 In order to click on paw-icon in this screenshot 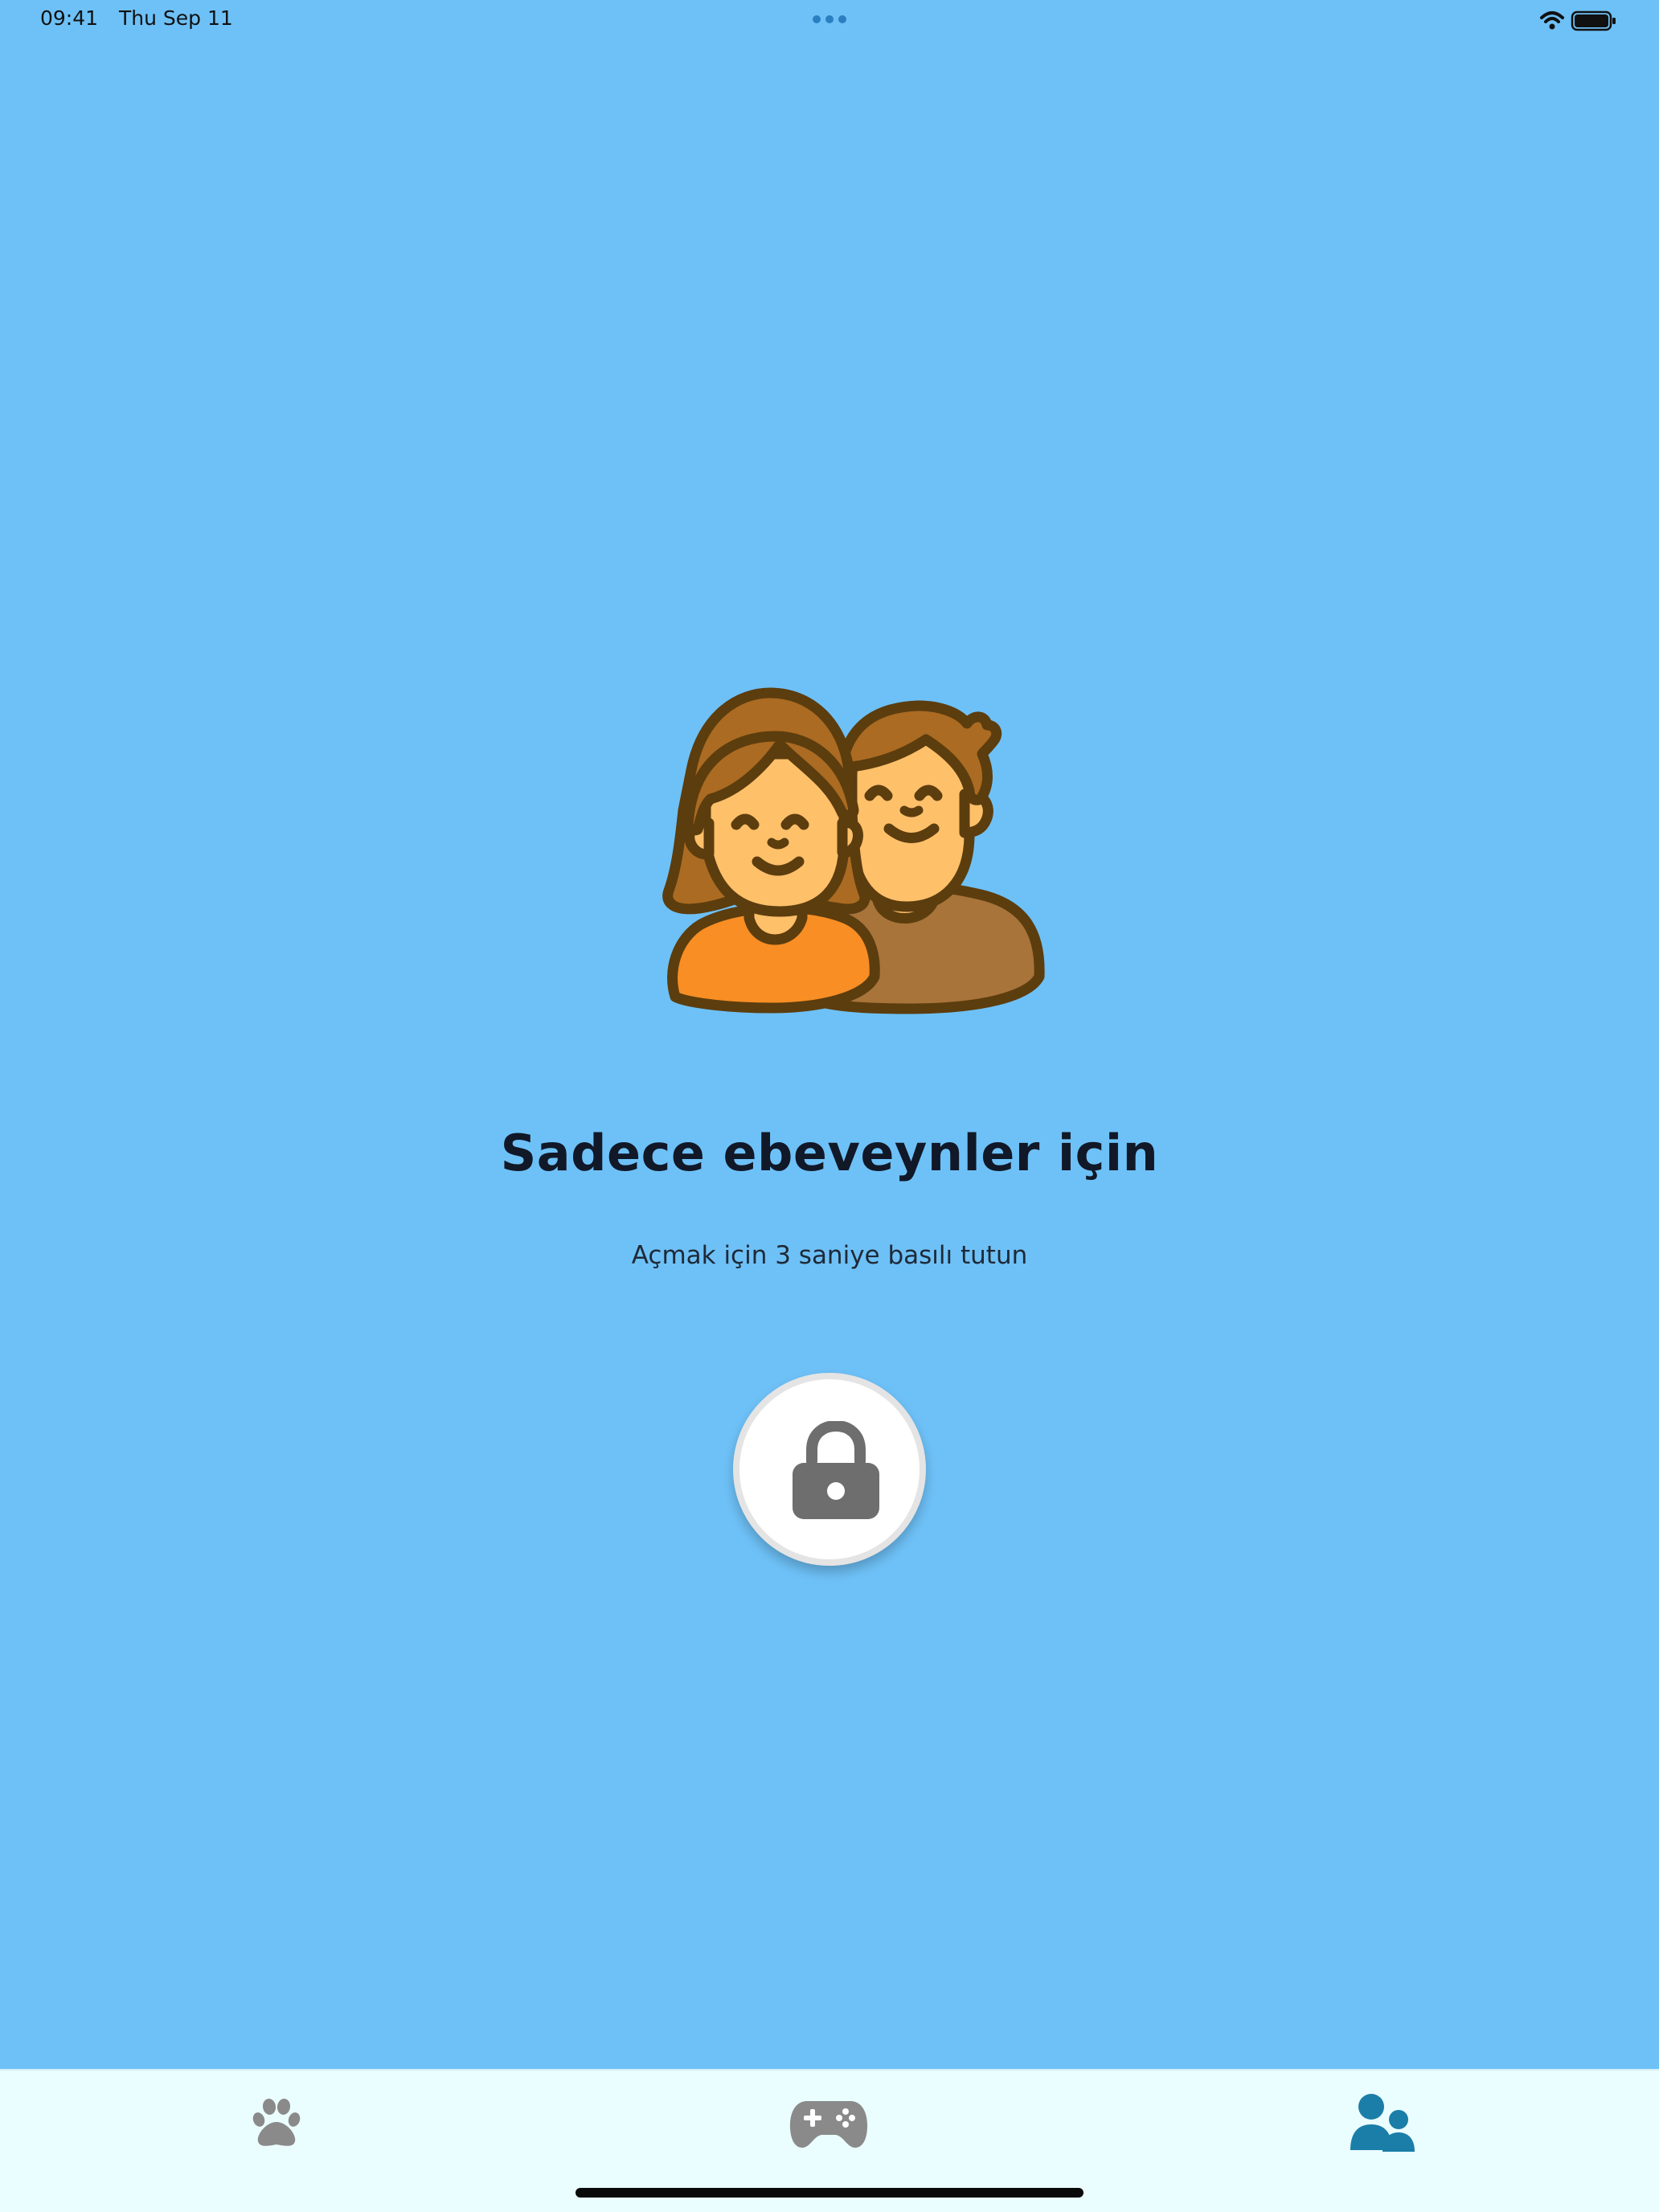, I will do `click(276, 2122)`.